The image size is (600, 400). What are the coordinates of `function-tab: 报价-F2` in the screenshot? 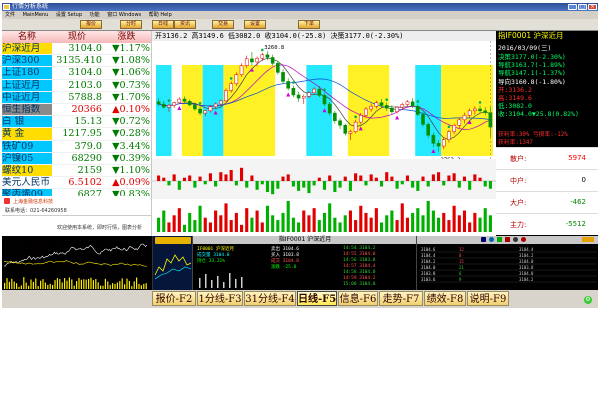 It's located at (174, 298).